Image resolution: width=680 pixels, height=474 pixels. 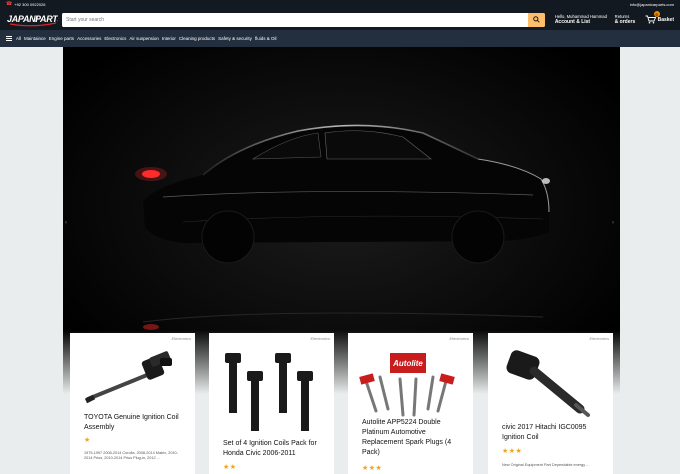 I want to click on orders-label: & orders, so click(x=625, y=21).